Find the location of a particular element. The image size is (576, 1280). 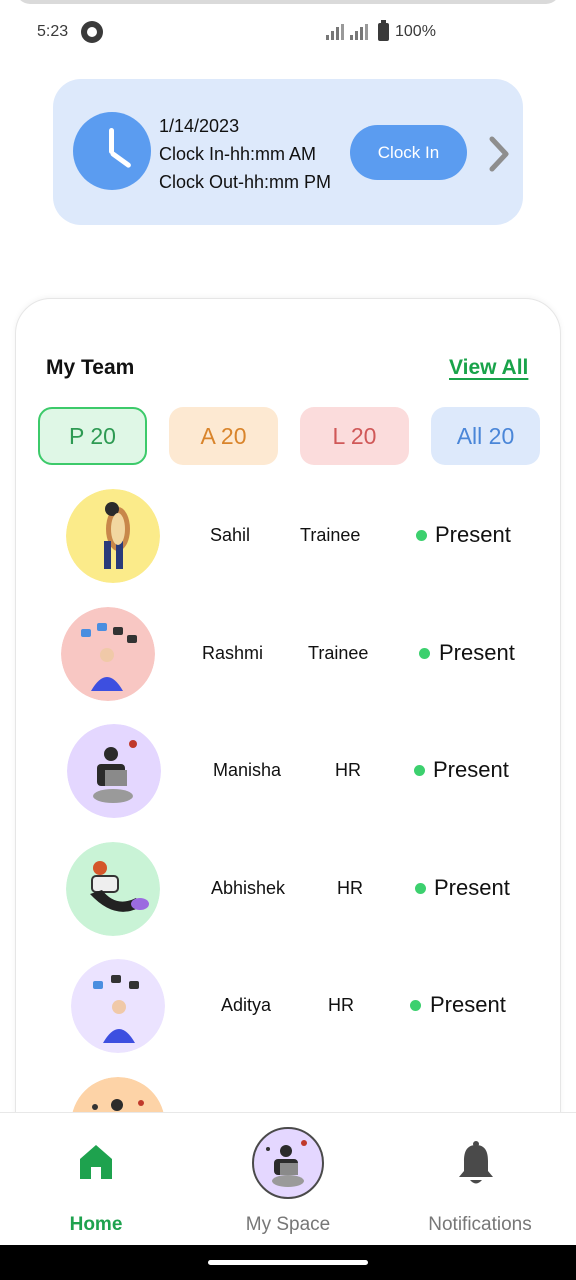

system-navigation-bar is located at coordinates (288, 1262).